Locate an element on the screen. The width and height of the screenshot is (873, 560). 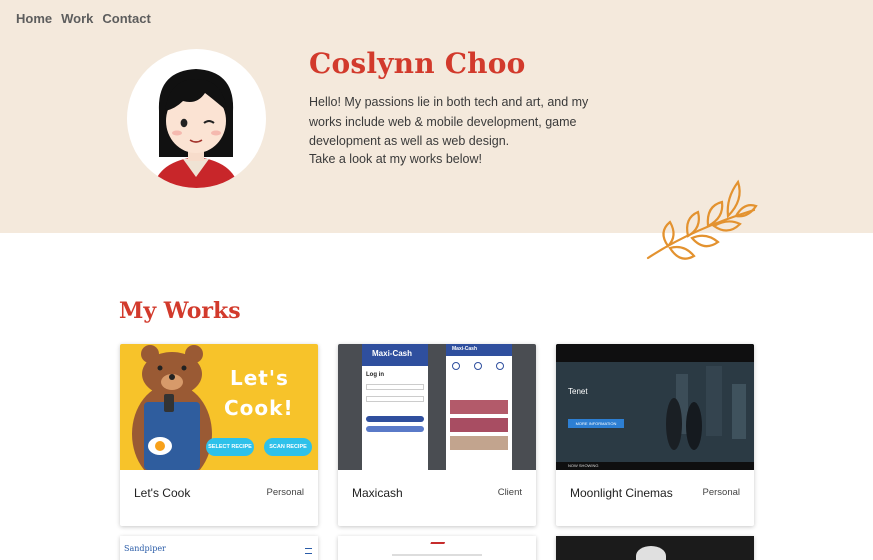
main-nav: Home Work Contact is located at coordinates (83, 18).